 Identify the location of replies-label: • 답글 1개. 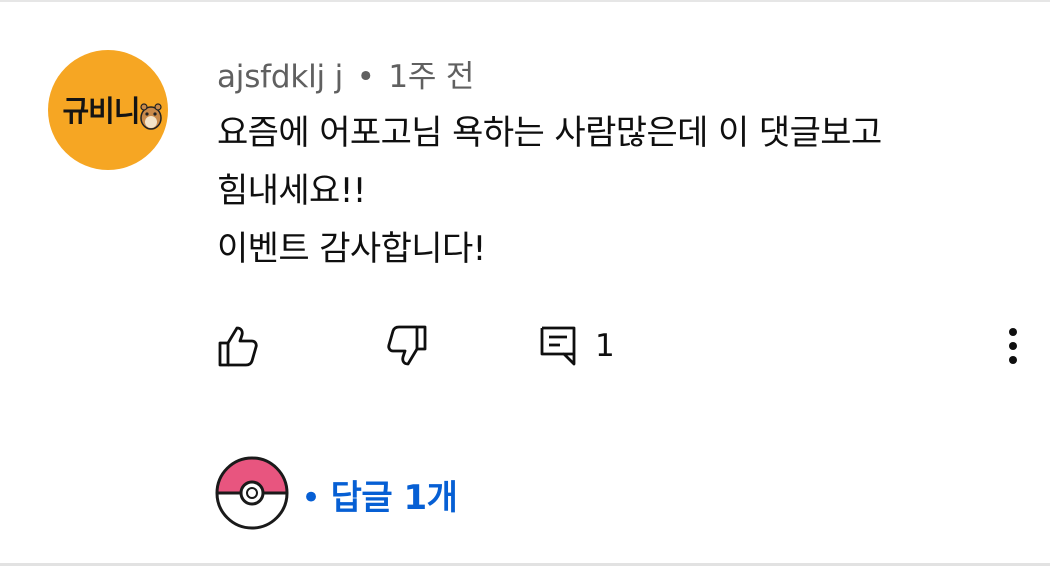
(379, 494).